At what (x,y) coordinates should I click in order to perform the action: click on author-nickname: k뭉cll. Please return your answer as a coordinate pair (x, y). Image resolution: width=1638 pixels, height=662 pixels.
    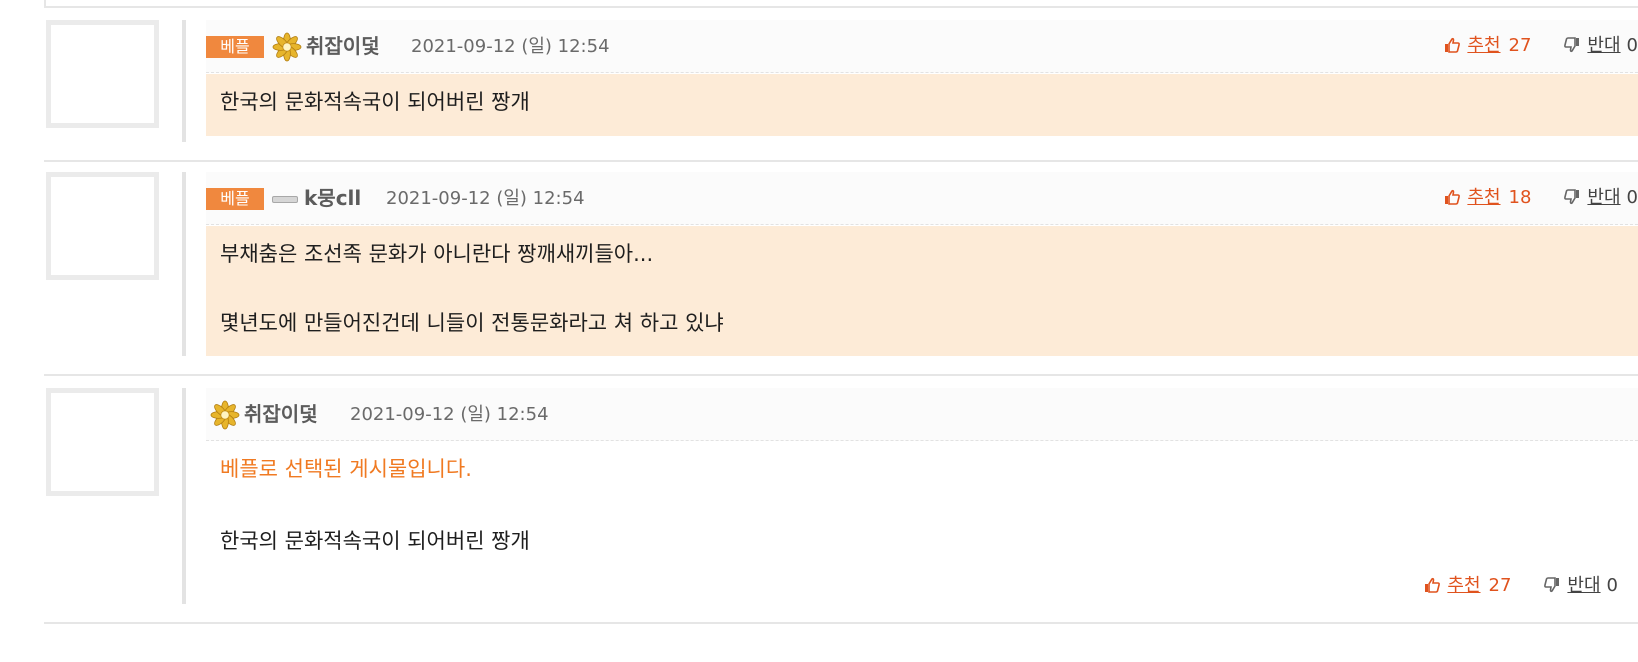
    Looking at the image, I should click on (332, 198).